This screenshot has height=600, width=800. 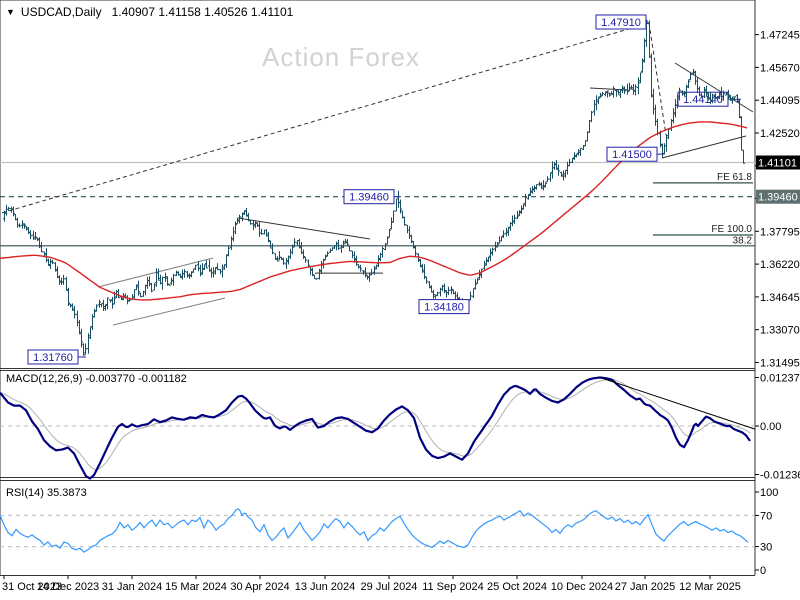 What do you see at coordinates (780, 476) in the screenshot?
I see `macd-axis-label: -0.012367` at bounding box center [780, 476].